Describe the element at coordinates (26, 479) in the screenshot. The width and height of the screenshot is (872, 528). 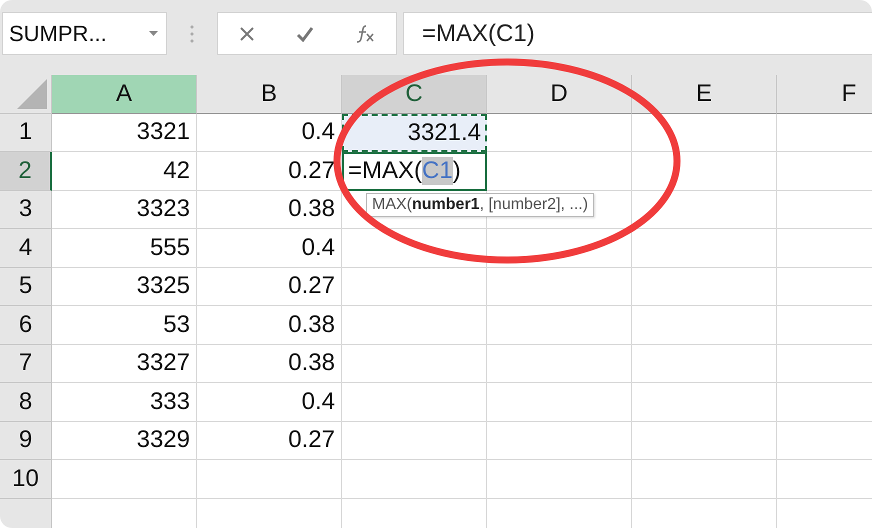
I see `row-header: 10` at that location.